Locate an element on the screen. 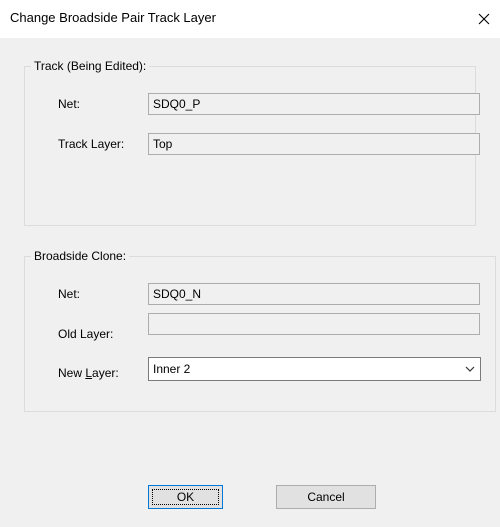 This screenshot has height=527, width=500. cancel-button: Cancel is located at coordinates (326, 497).